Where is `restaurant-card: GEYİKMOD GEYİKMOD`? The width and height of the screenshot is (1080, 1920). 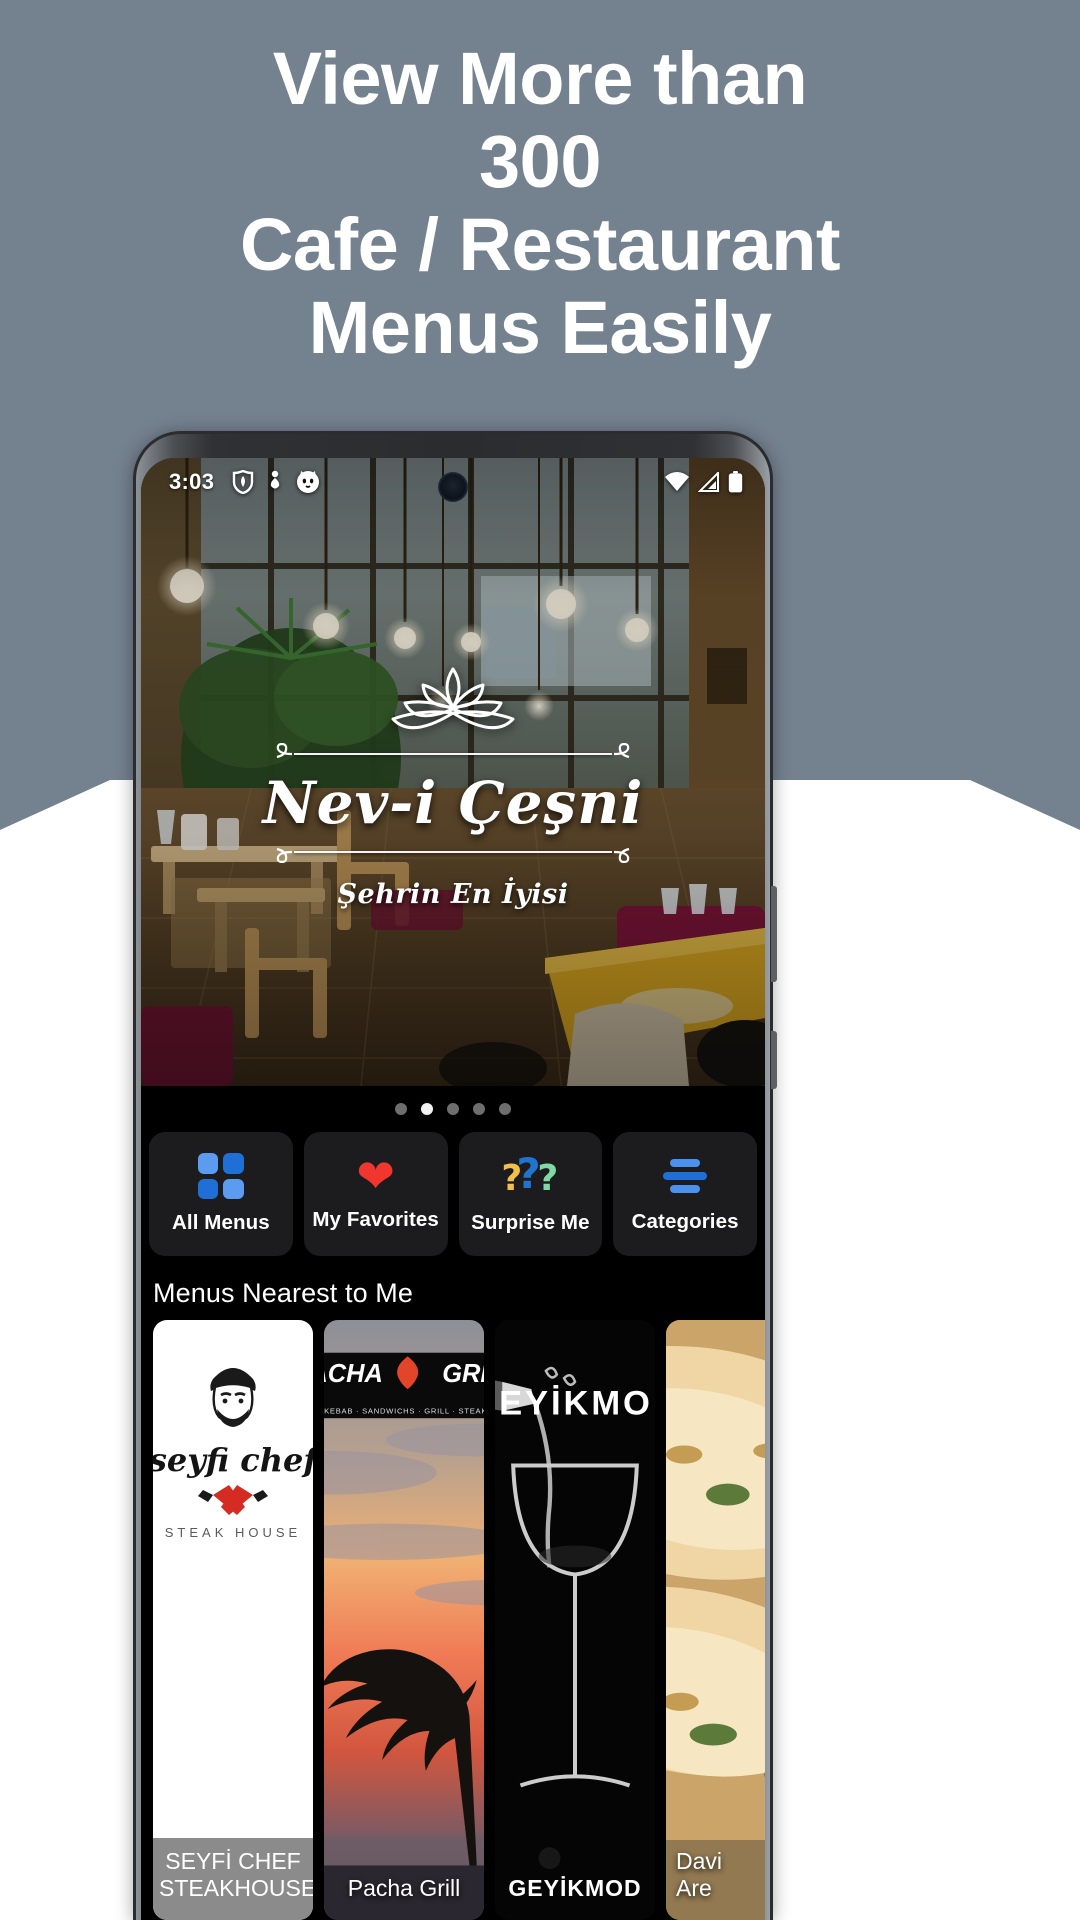 restaurant-card: GEYİKMOD GEYİKMOD is located at coordinates (575, 1620).